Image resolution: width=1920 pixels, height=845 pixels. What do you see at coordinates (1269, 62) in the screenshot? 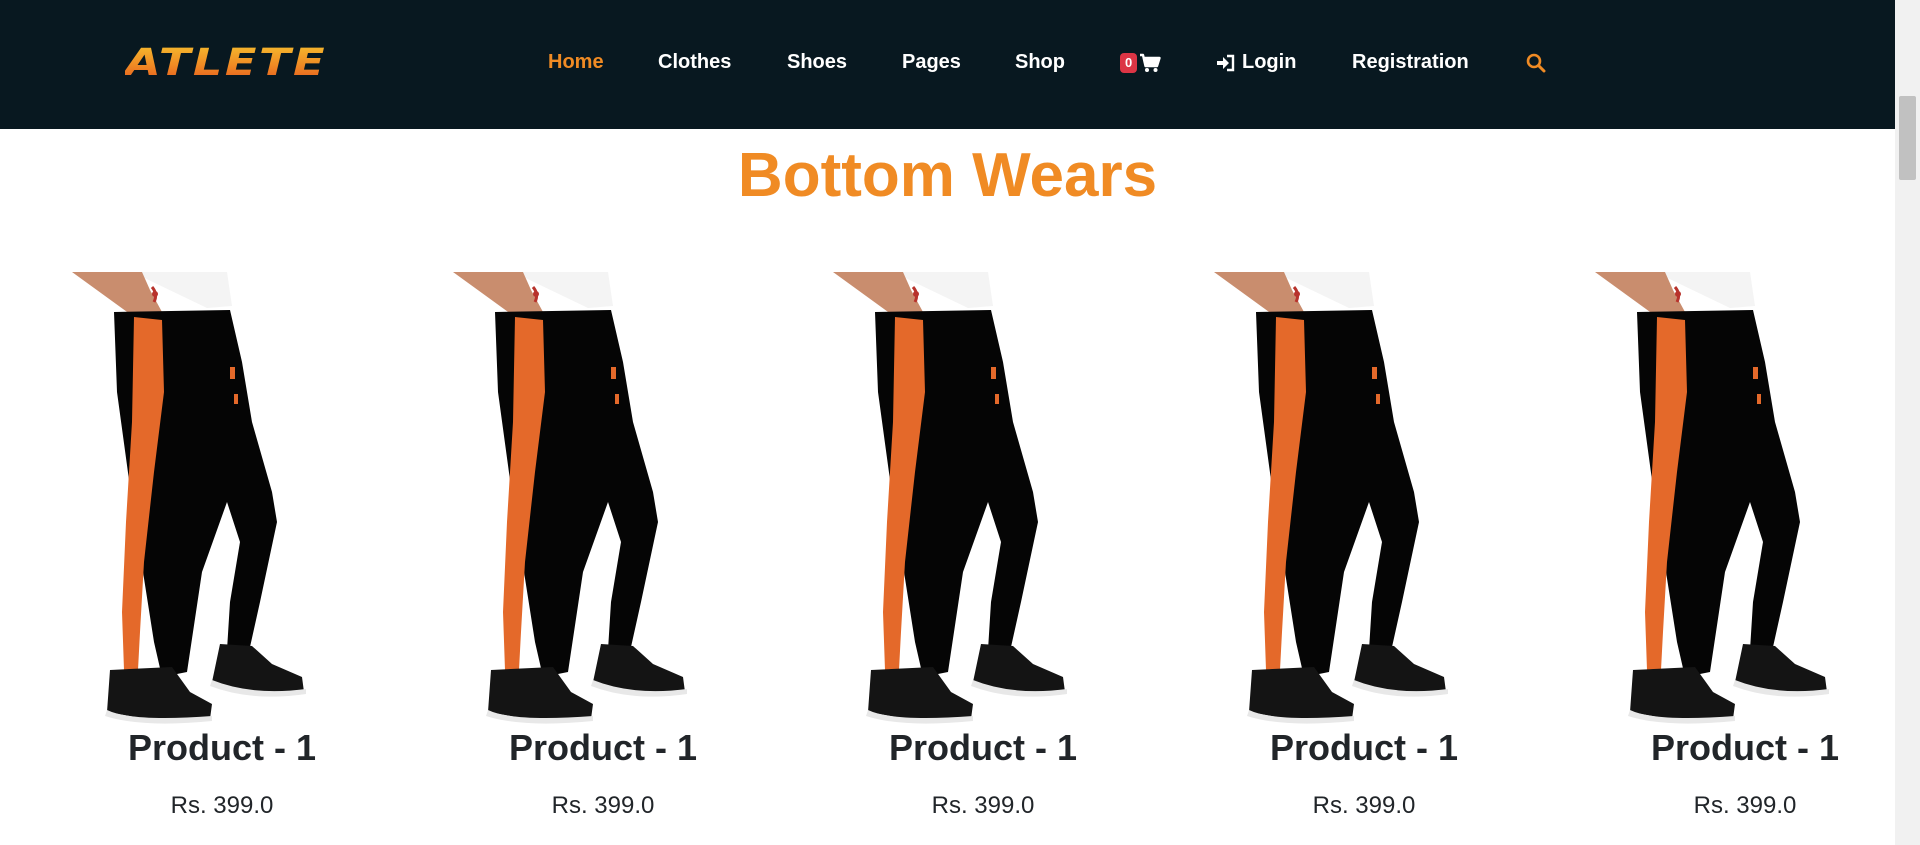
I see `nav-login-label: Login` at bounding box center [1269, 62].